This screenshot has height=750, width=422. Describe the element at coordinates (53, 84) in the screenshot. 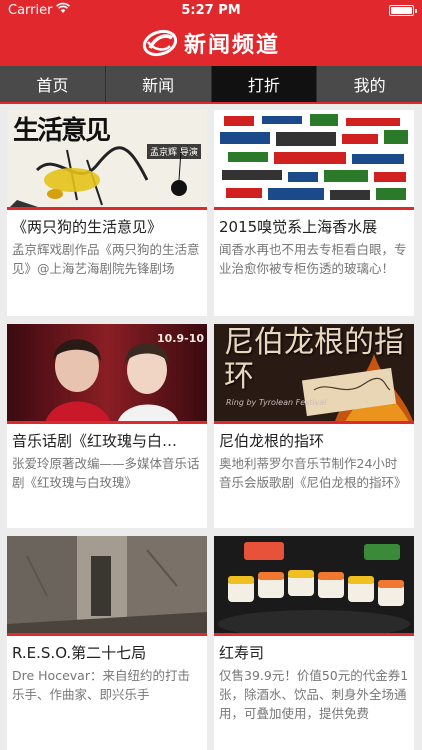

I see `tab-home: 首页` at that location.